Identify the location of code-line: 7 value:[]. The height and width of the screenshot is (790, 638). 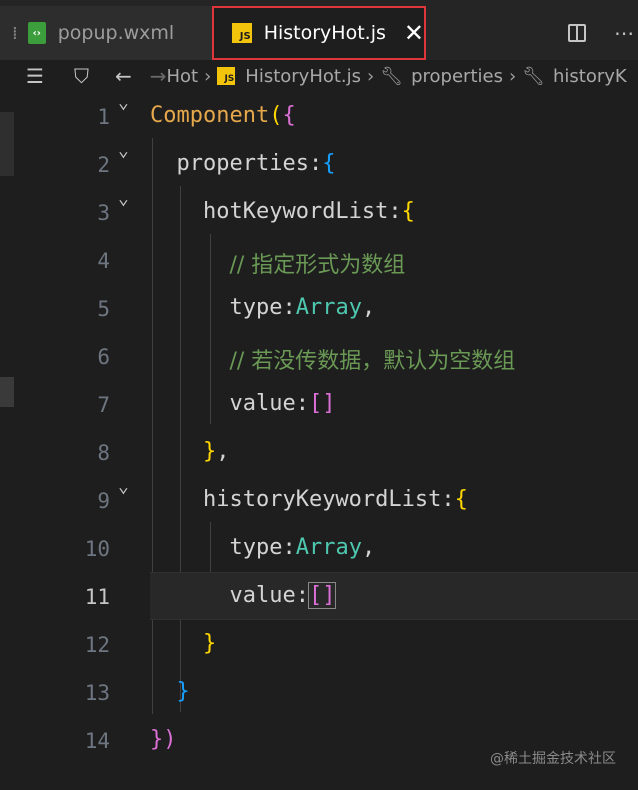
(319, 404).